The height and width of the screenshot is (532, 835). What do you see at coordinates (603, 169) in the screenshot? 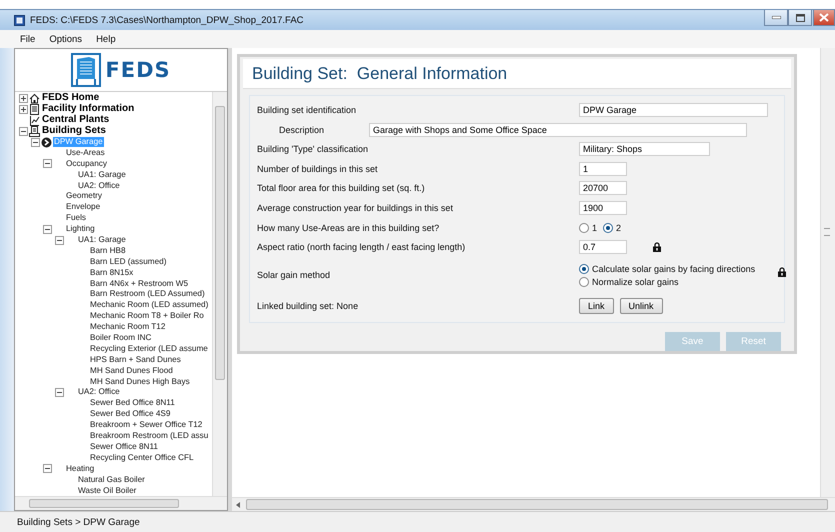
I see `text-field: 1` at bounding box center [603, 169].